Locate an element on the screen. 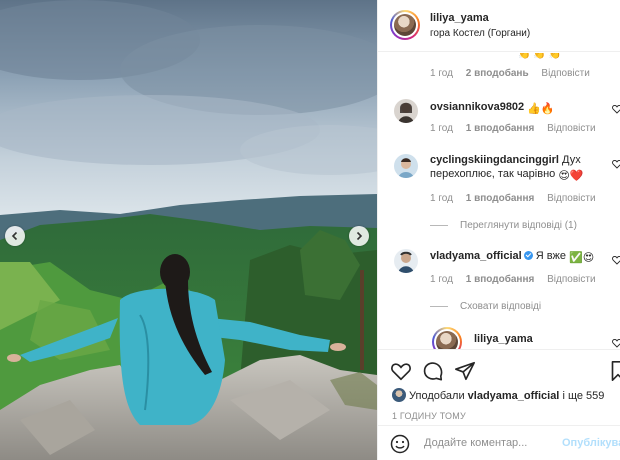  smile-icon is located at coordinates (400, 444).